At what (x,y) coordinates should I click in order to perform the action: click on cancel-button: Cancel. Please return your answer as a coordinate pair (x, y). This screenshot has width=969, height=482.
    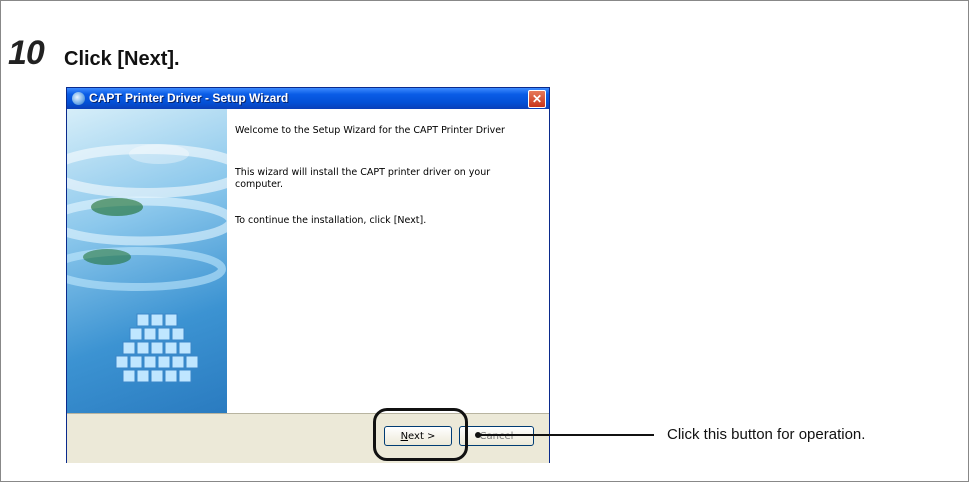
    Looking at the image, I should click on (496, 436).